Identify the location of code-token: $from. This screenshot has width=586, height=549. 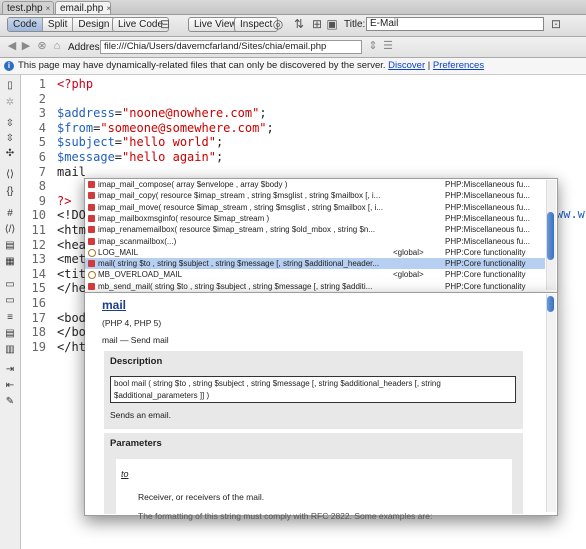
(75, 127).